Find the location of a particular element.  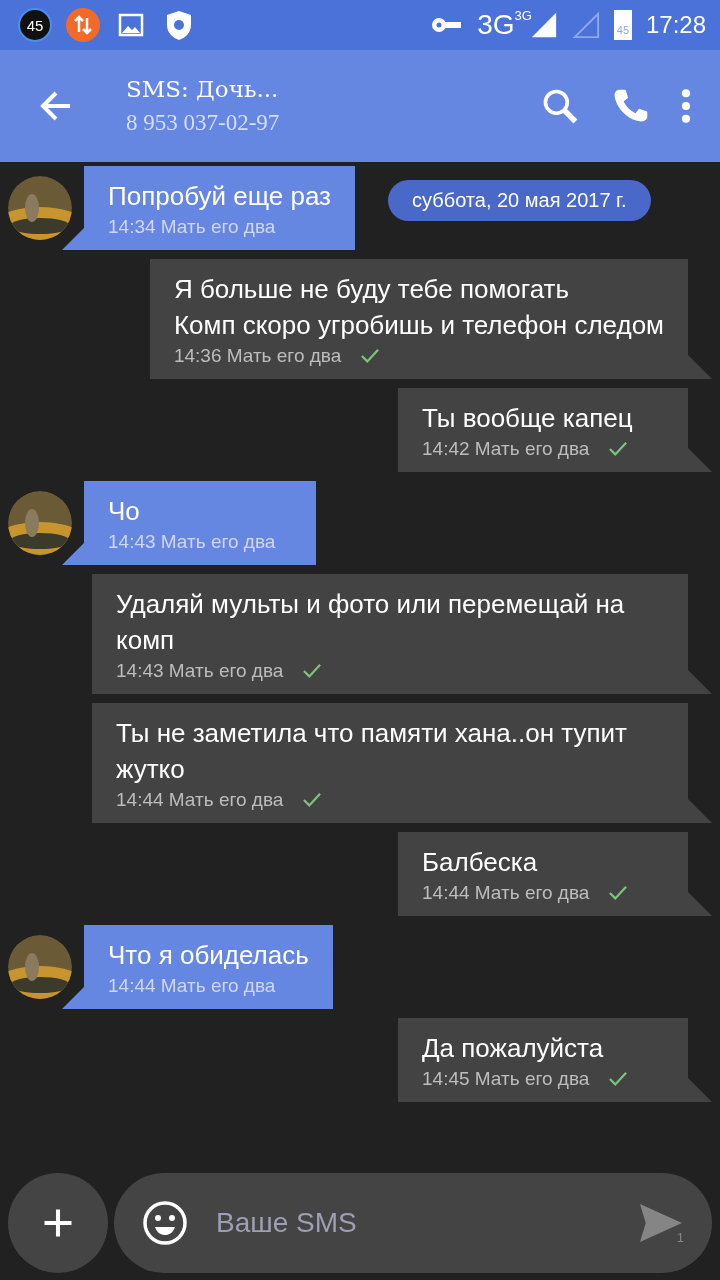

message-text: Ты вообще капец is located at coordinates (528, 418).